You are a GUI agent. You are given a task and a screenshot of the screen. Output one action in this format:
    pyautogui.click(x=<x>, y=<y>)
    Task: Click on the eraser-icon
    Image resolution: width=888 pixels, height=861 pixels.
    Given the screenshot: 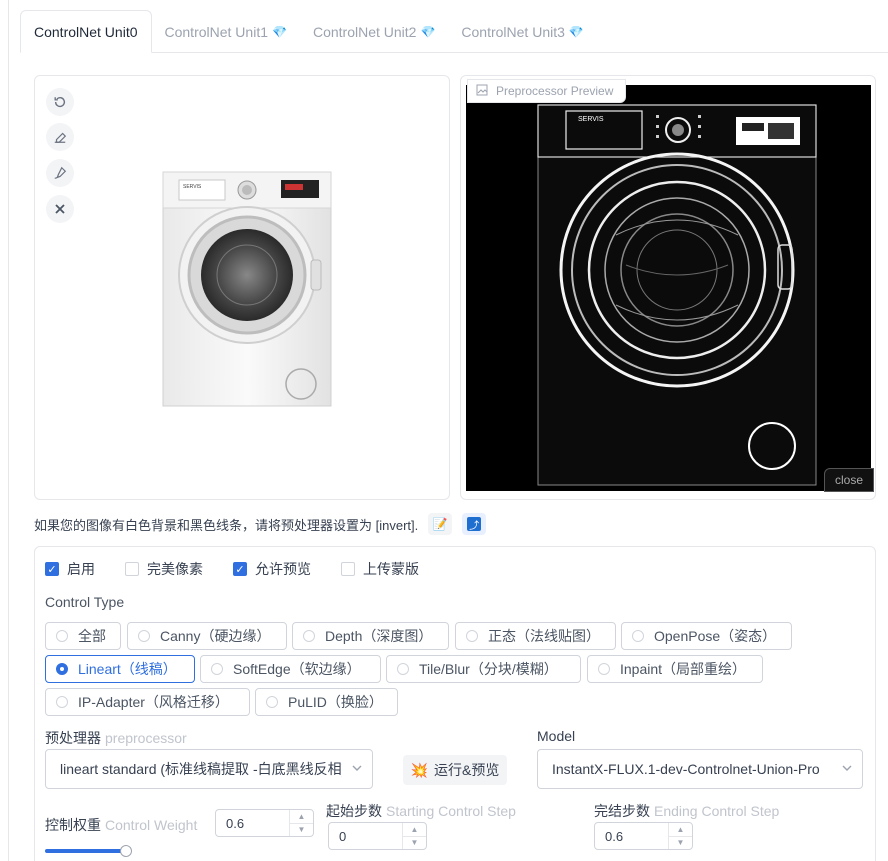 What is the action you would take?
    pyautogui.click(x=60, y=137)
    